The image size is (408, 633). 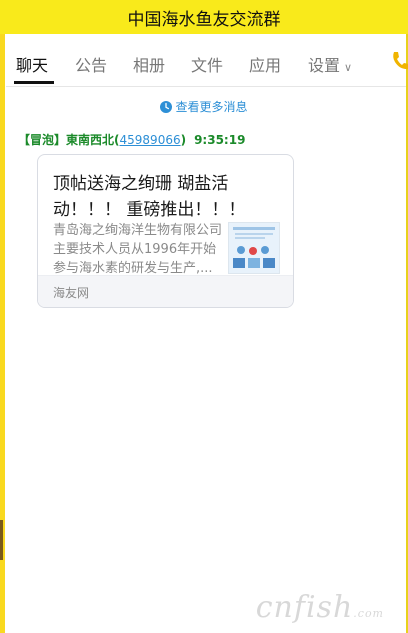 I want to click on tab-settings: 设置 ∨, so click(x=330, y=64).